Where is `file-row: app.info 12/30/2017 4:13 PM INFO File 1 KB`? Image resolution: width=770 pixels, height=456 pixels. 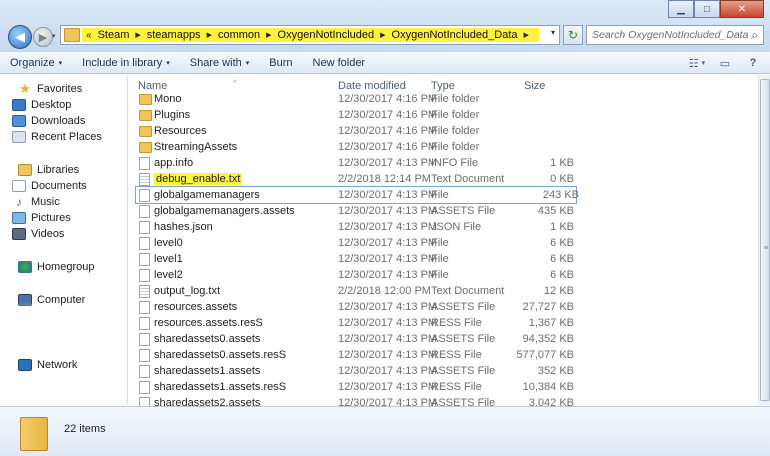
file-row: app.info 12/30/2017 4:13 PM INFO File 1 KB is located at coordinates (443, 163).